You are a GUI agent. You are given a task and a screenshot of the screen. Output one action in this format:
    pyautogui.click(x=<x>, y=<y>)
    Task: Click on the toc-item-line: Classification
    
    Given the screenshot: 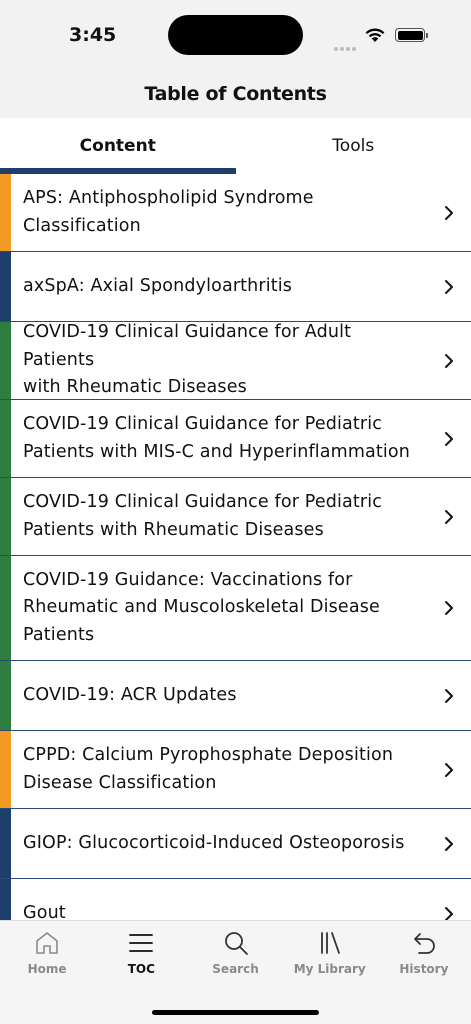 What is the action you would take?
    pyautogui.click(x=82, y=225)
    